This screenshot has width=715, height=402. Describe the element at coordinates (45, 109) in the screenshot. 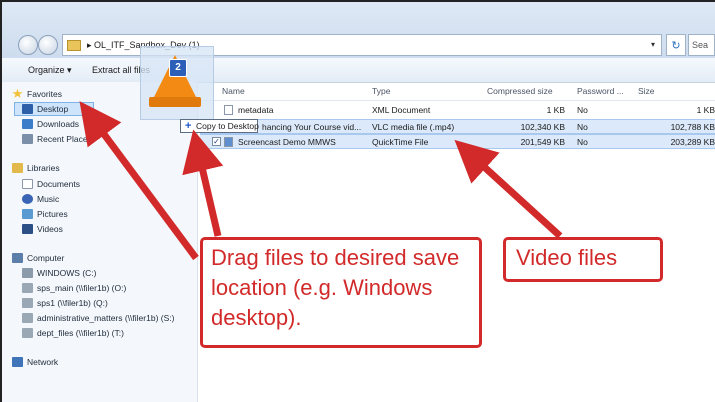

I see `nav-desktop: Desktop` at that location.